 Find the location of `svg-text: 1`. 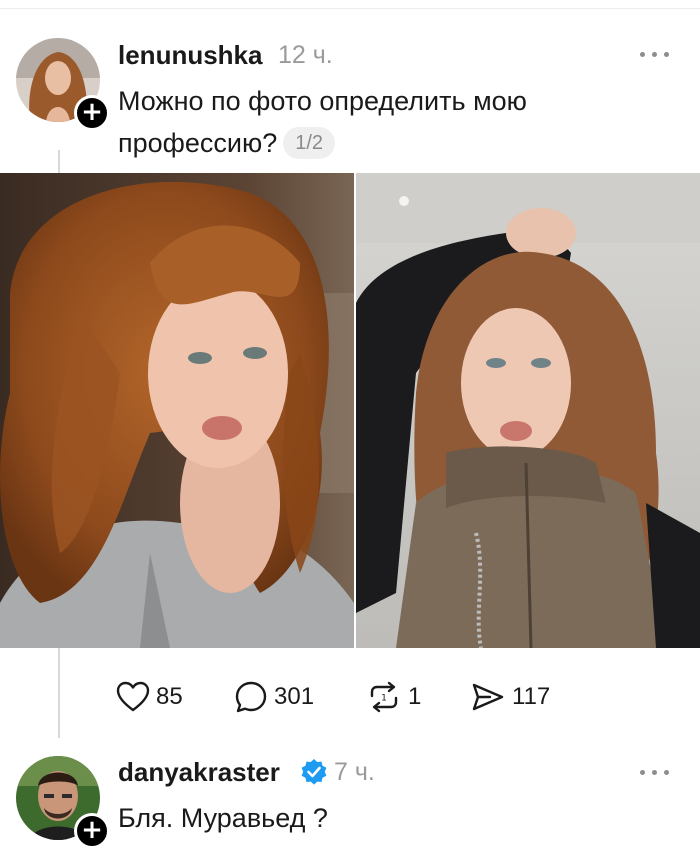

svg-text: 1 is located at coordinates (384, 699).